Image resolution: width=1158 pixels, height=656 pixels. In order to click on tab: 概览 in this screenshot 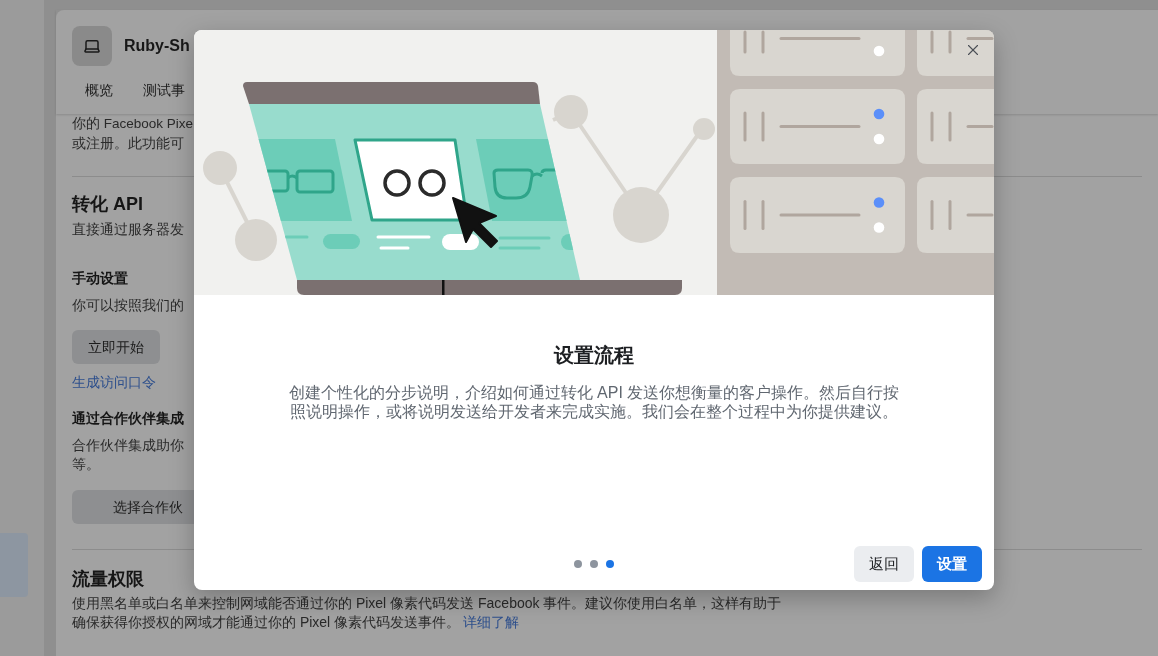, I will do `click(99, 90)`.